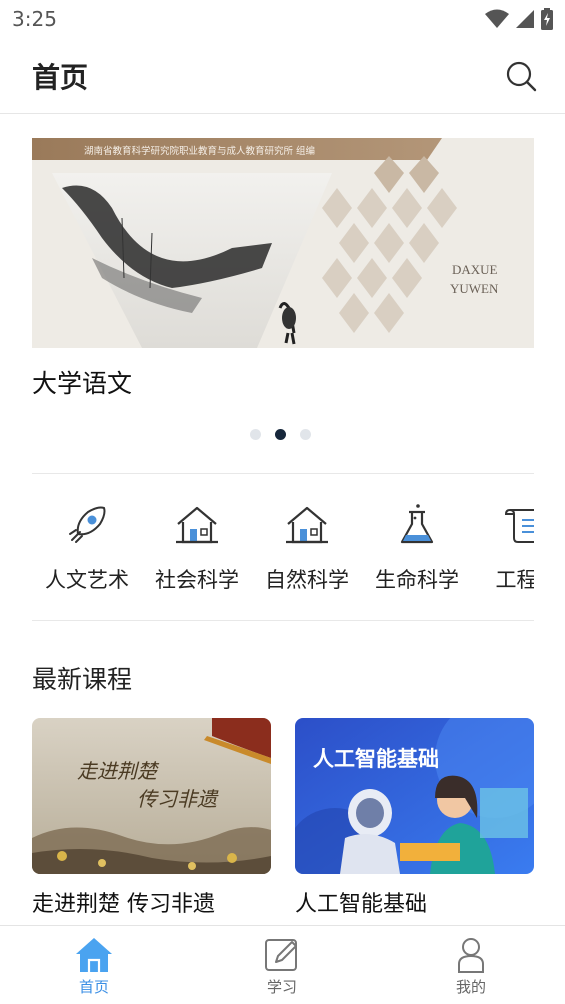  Describe the element at coordinates (94, 955) in the screenshot. I see `home-icon` at that location.